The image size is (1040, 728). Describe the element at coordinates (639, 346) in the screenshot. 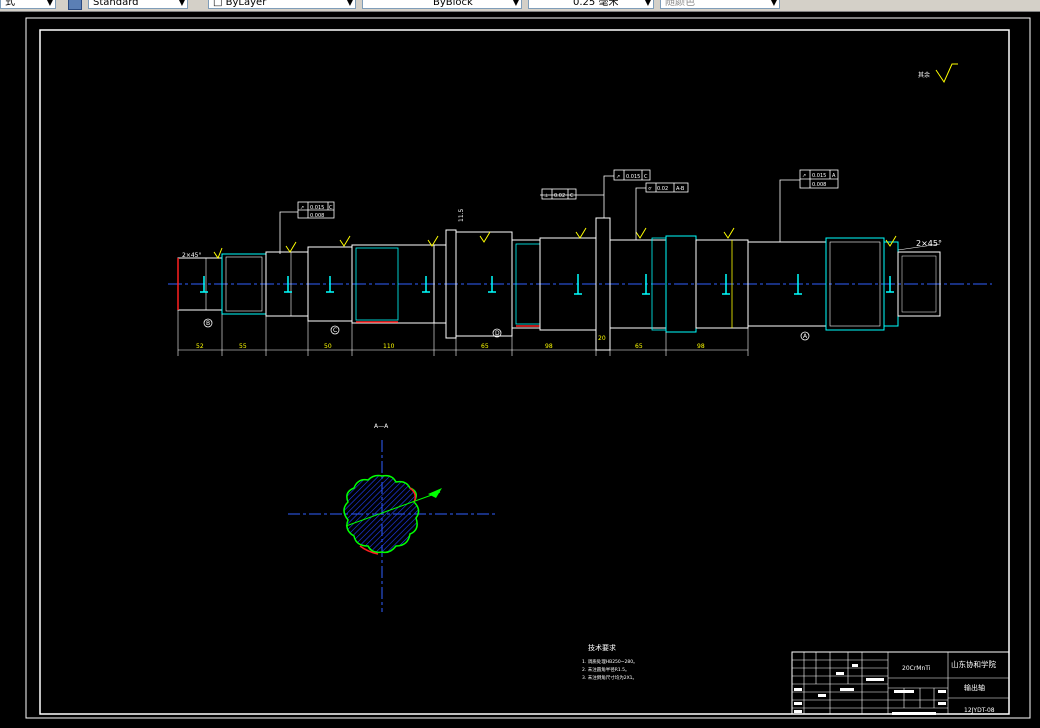

I see `dim-8: 65` at that location.